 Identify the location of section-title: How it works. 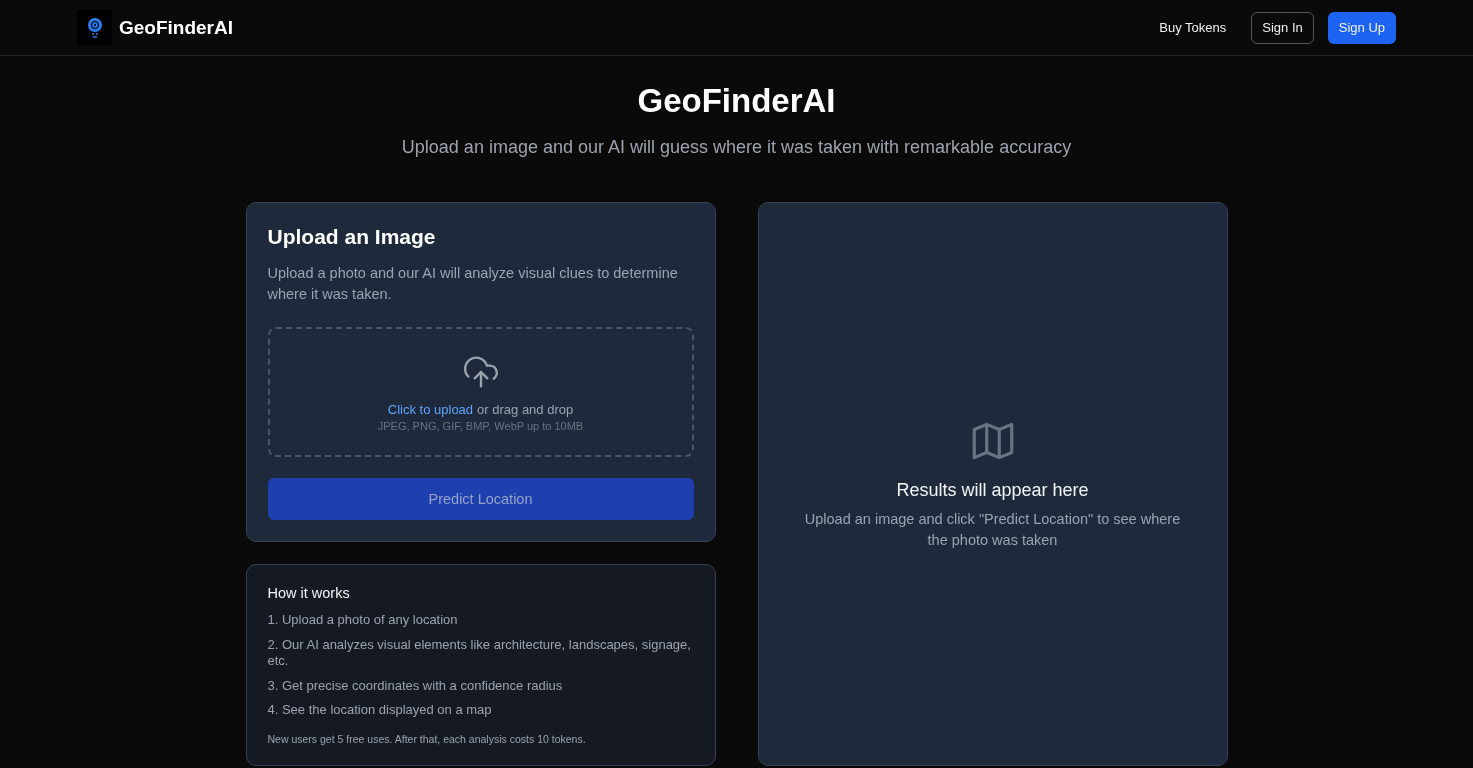
(309, 593).